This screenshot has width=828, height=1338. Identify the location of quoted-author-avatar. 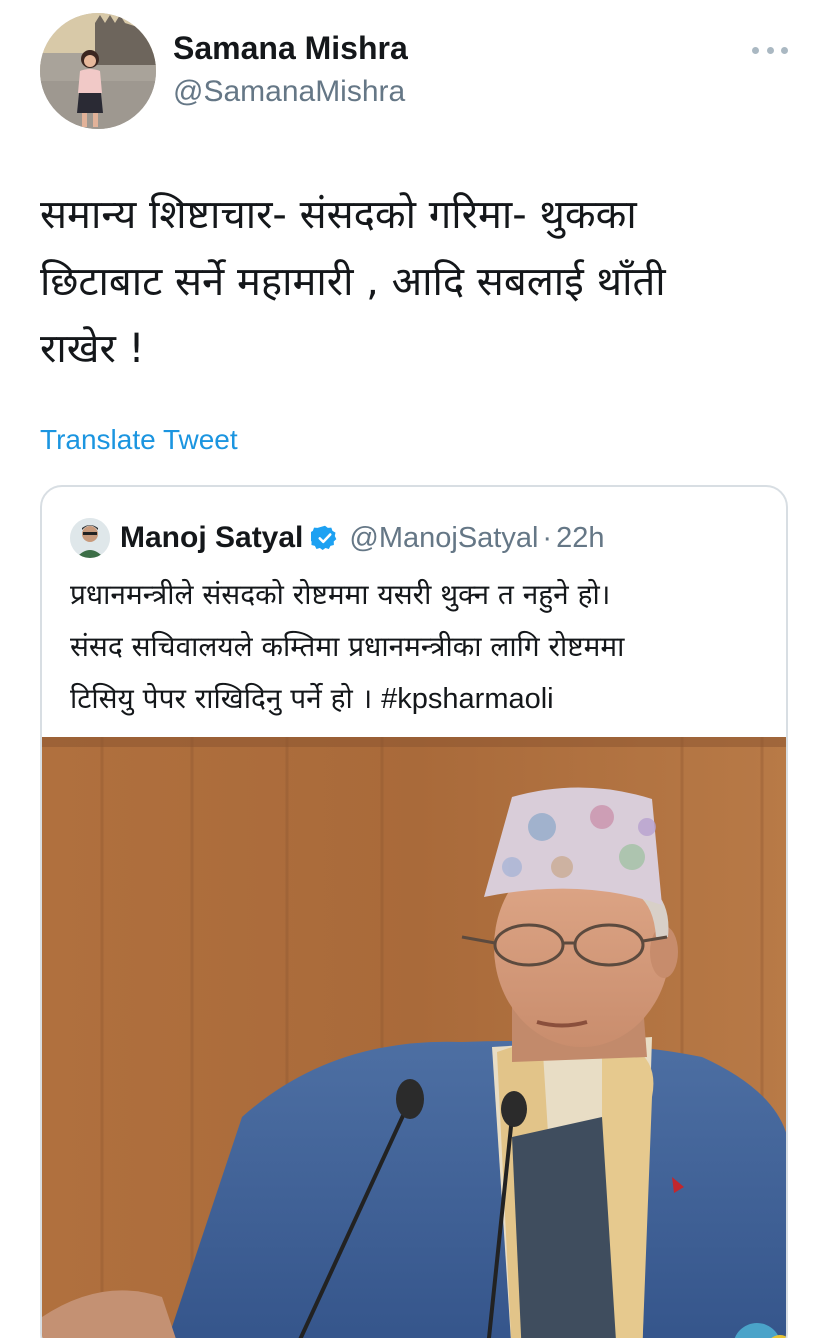
(90, 538).